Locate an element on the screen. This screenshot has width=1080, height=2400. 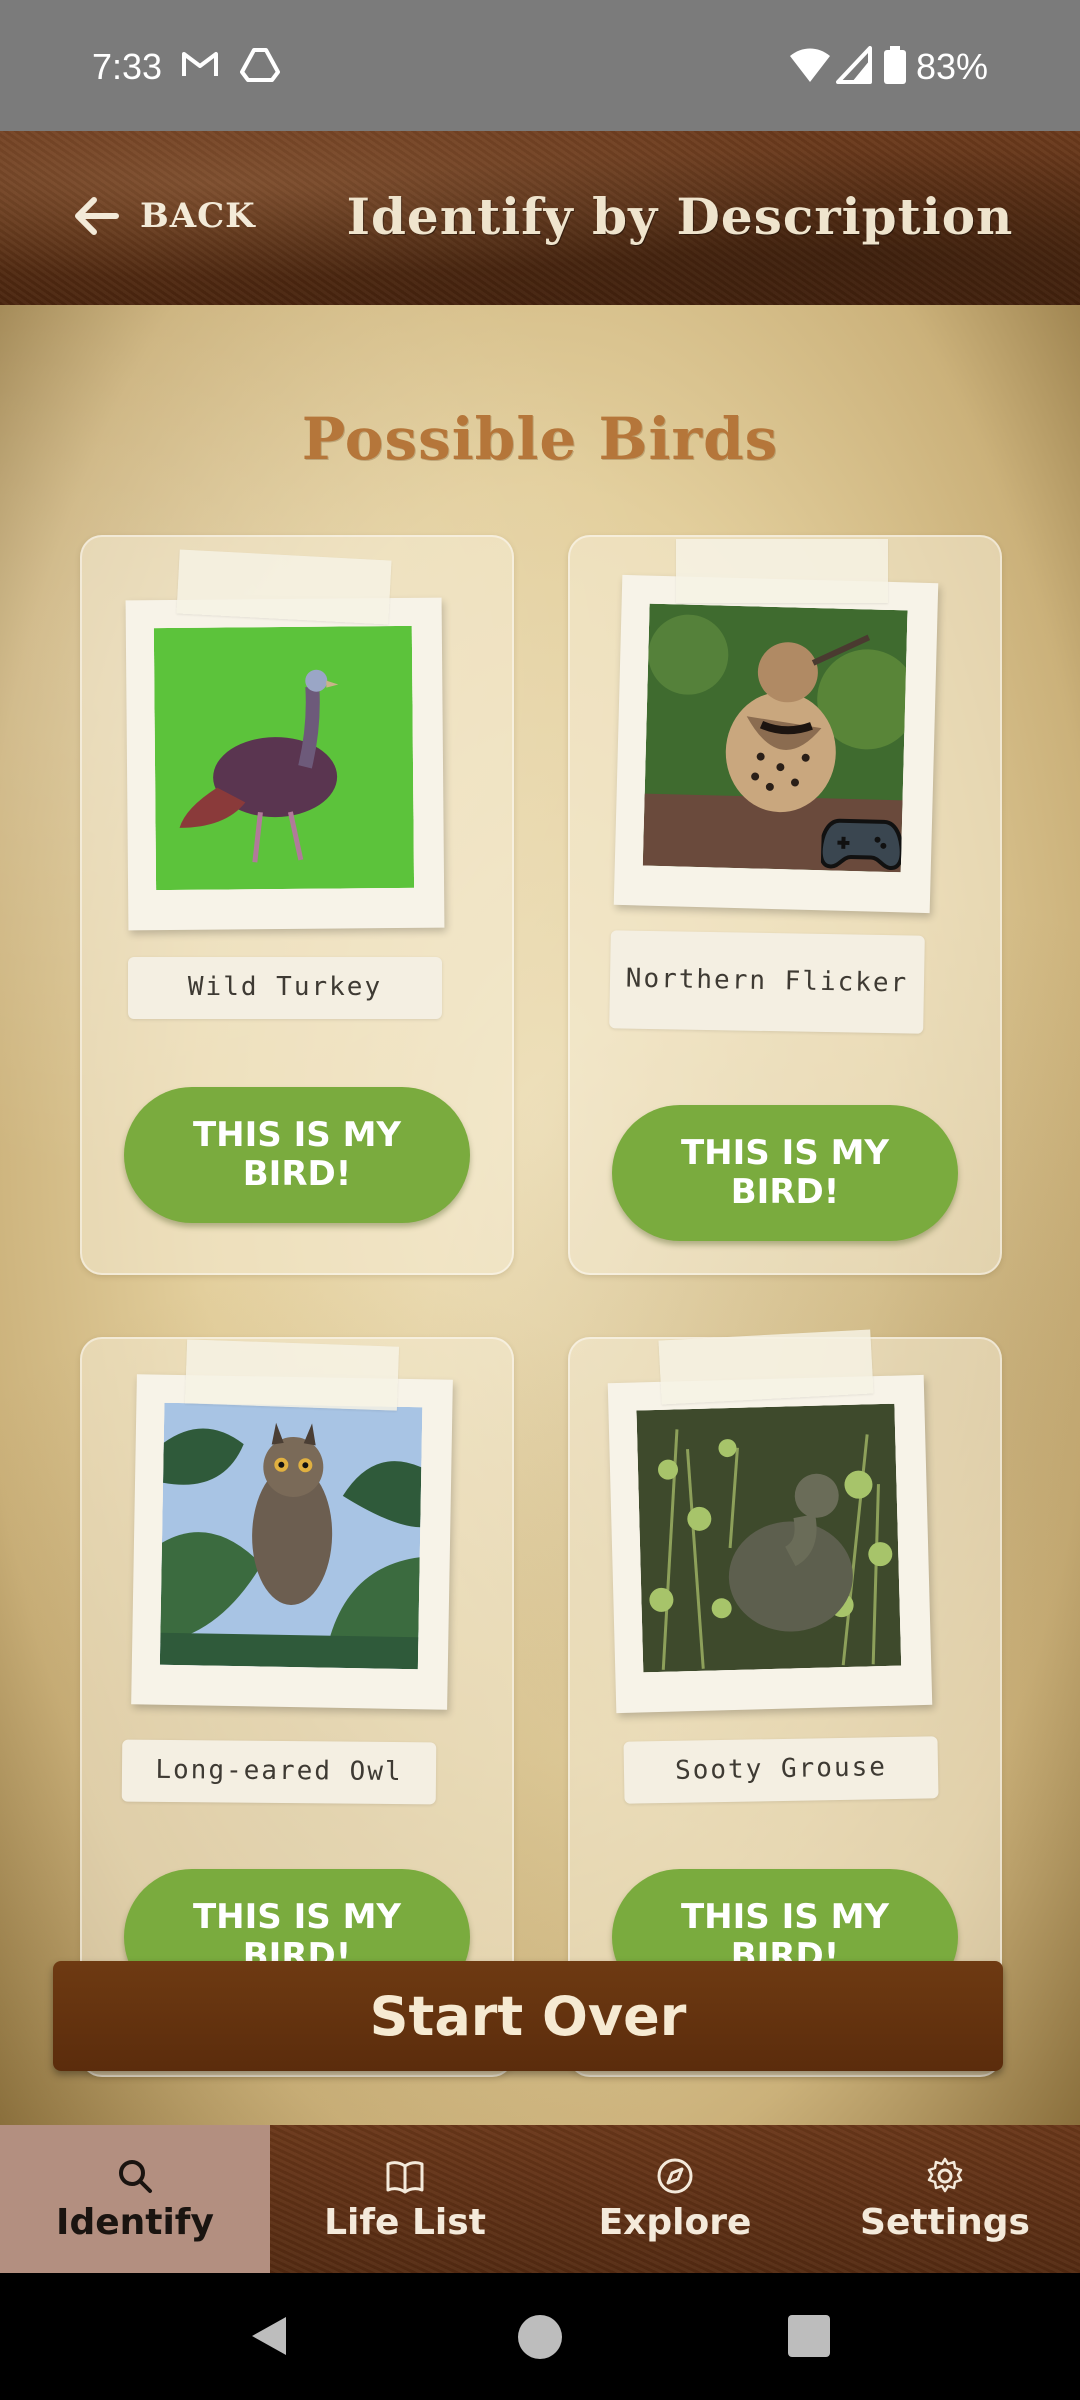
bird-card-northern-flicker: Northern Flicker THIS IS MY BIRD! is located at coordinates (785, 905).